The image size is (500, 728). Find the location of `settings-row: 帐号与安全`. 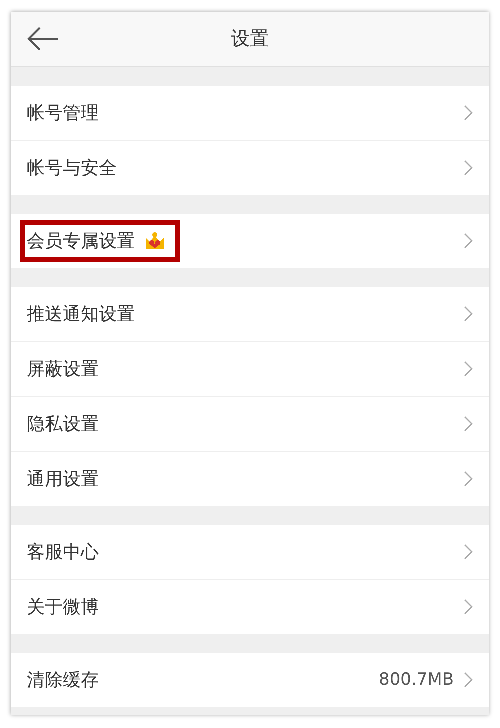

settings-row: 帐号与安全 is located at coordinates (250, 168).